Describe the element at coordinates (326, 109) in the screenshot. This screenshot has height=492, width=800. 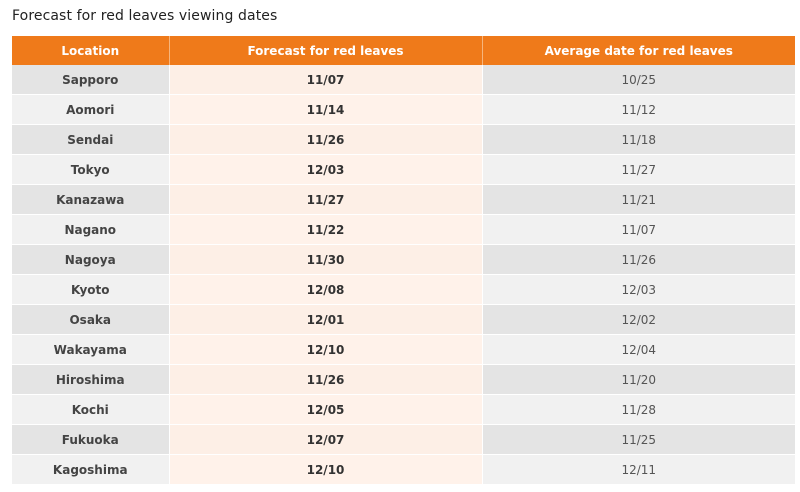
I see `cell-forecast: 11/14` at that location.